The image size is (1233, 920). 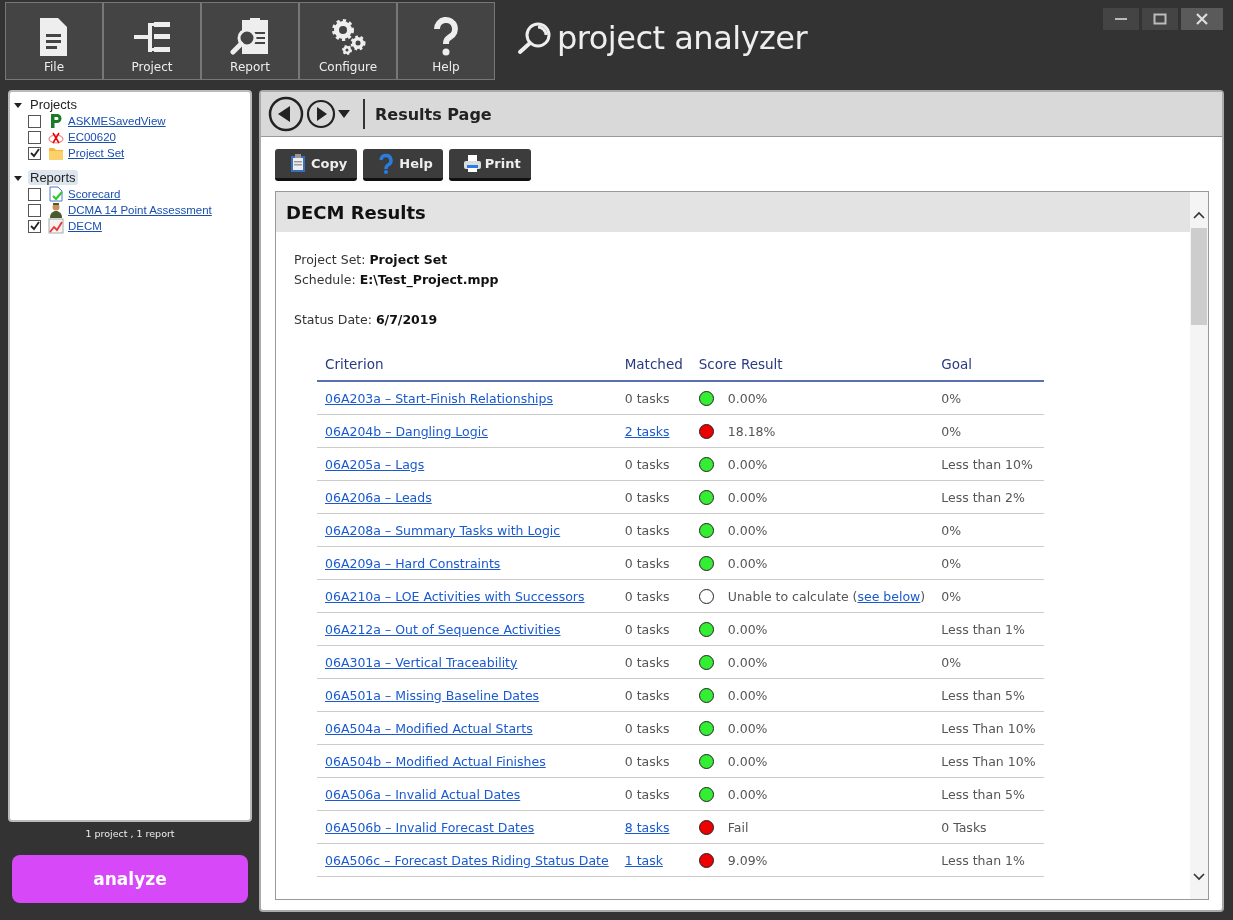 What do you see at coordinates (407, 431) in the screenshot?
I see `criterion-link: 06A204b – Dangling Logic` at bounding box center [407, 431].